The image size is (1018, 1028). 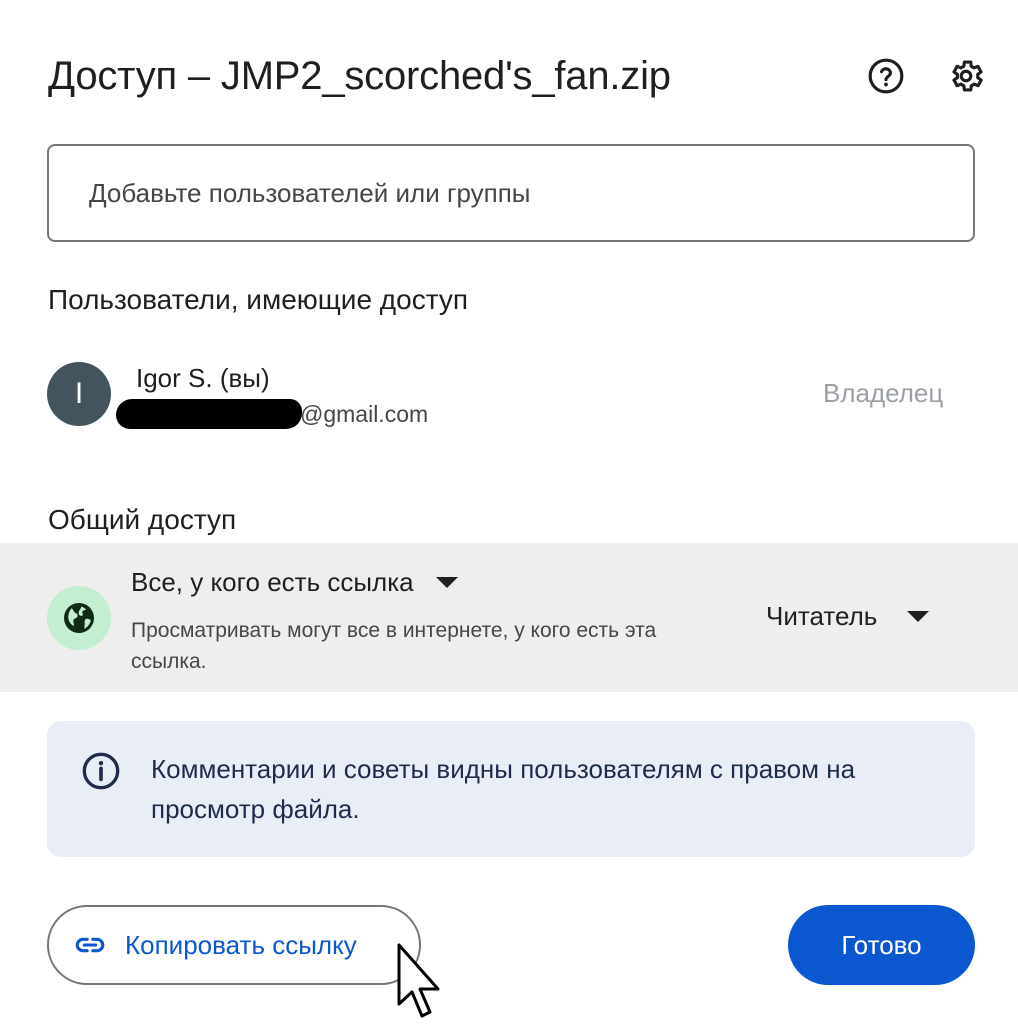 I want to click on copy-link-button: Копировать ссылку, so click(x=234, y=945).